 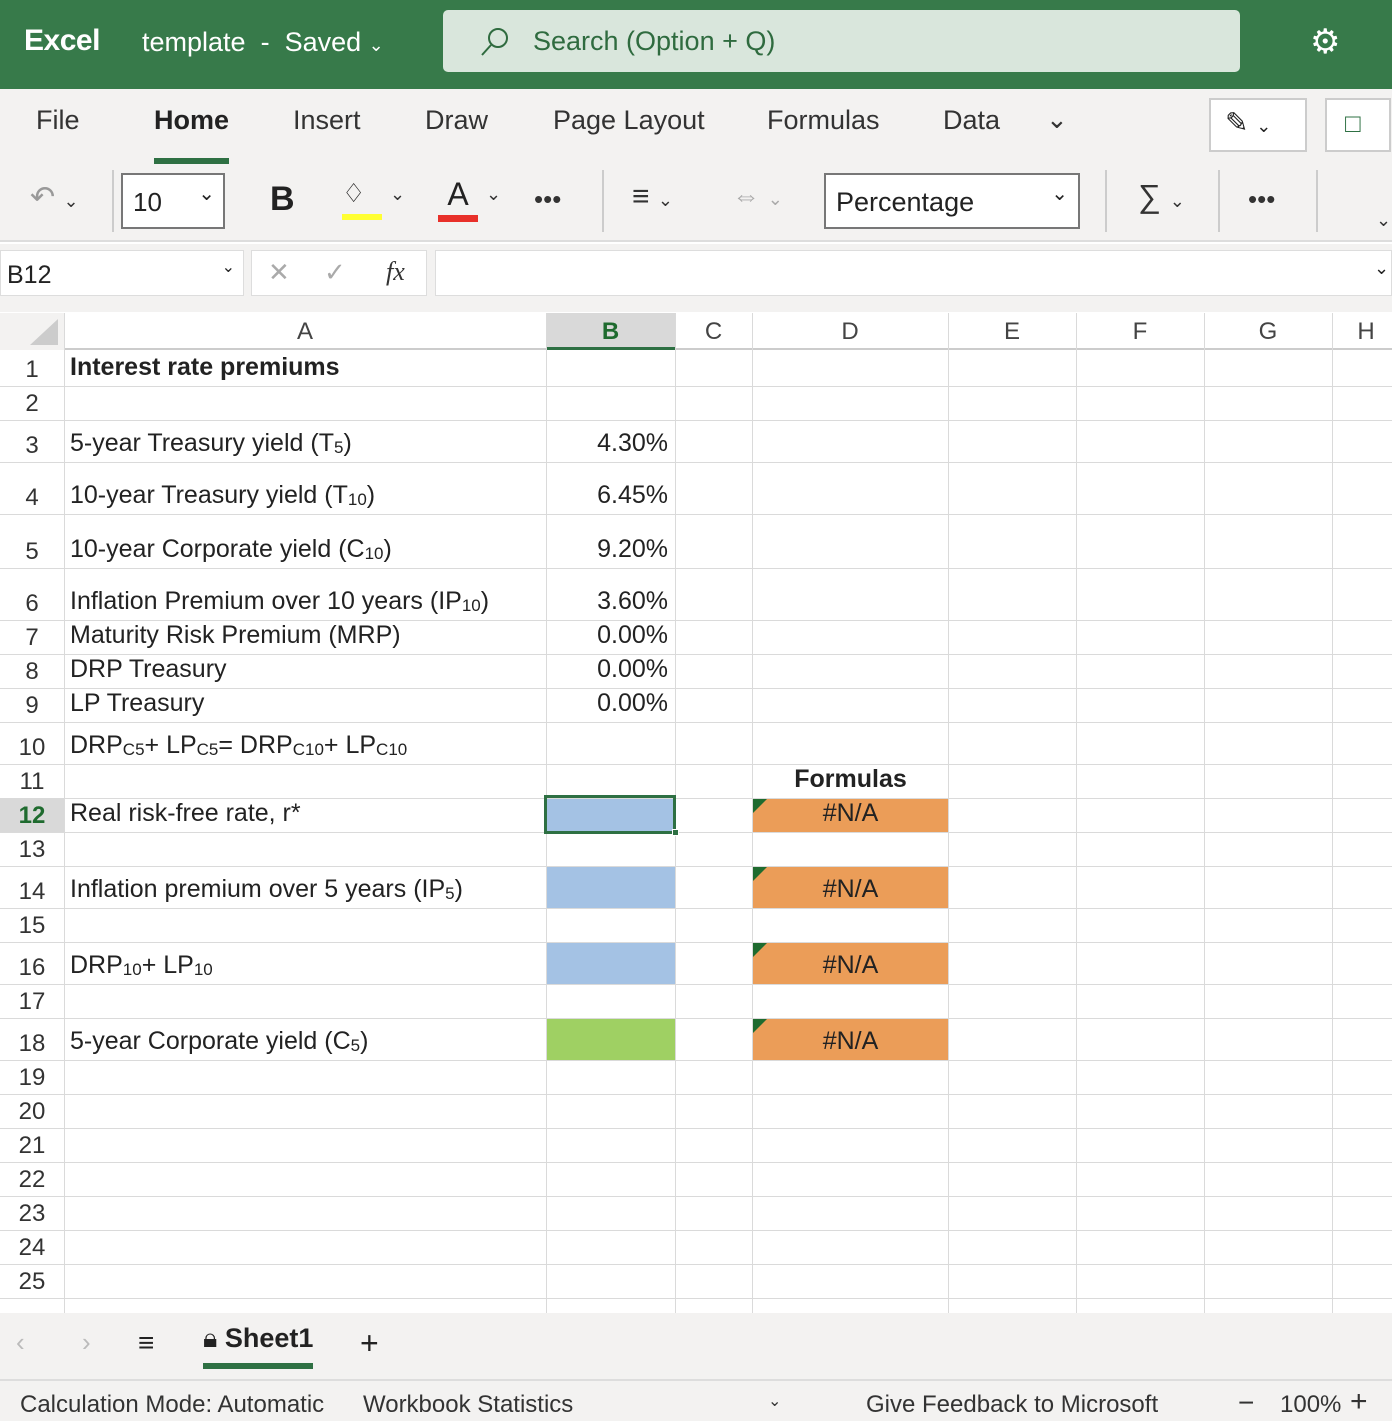 What do you see at coordinates (263, 42) in the screenshot?
I see `document-title: template - Saved ⌄` at bounding box center [263, 42].